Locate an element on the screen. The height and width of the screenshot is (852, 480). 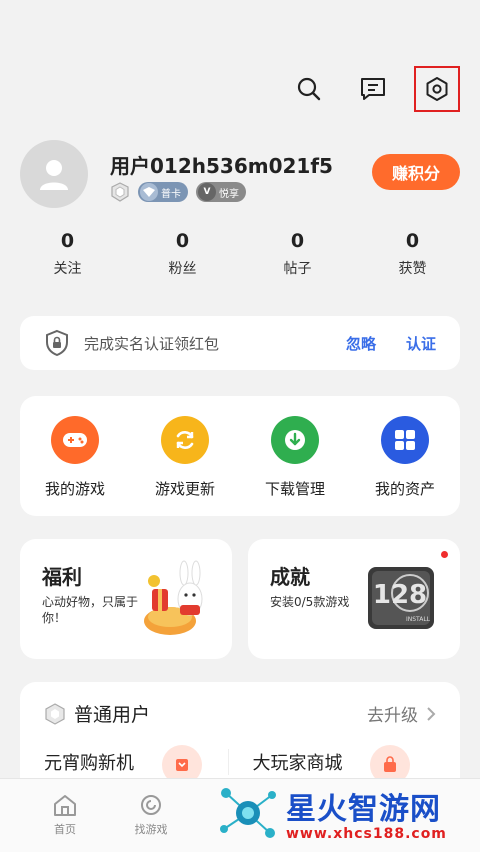
quick-label: 下载管理 is located at coordinates (294, 489).